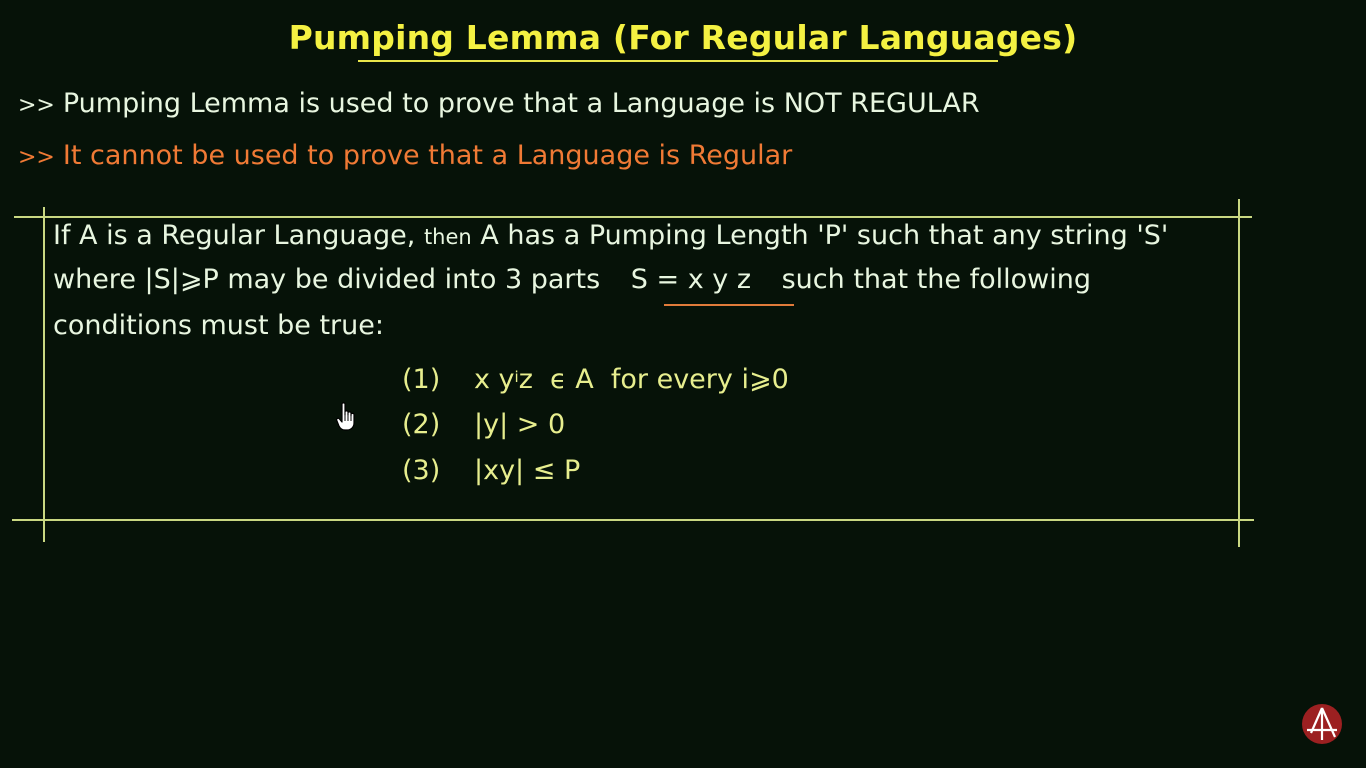  I want to click on page-title: Pumping Lemma (For Regular Languages), so click(683, 37).